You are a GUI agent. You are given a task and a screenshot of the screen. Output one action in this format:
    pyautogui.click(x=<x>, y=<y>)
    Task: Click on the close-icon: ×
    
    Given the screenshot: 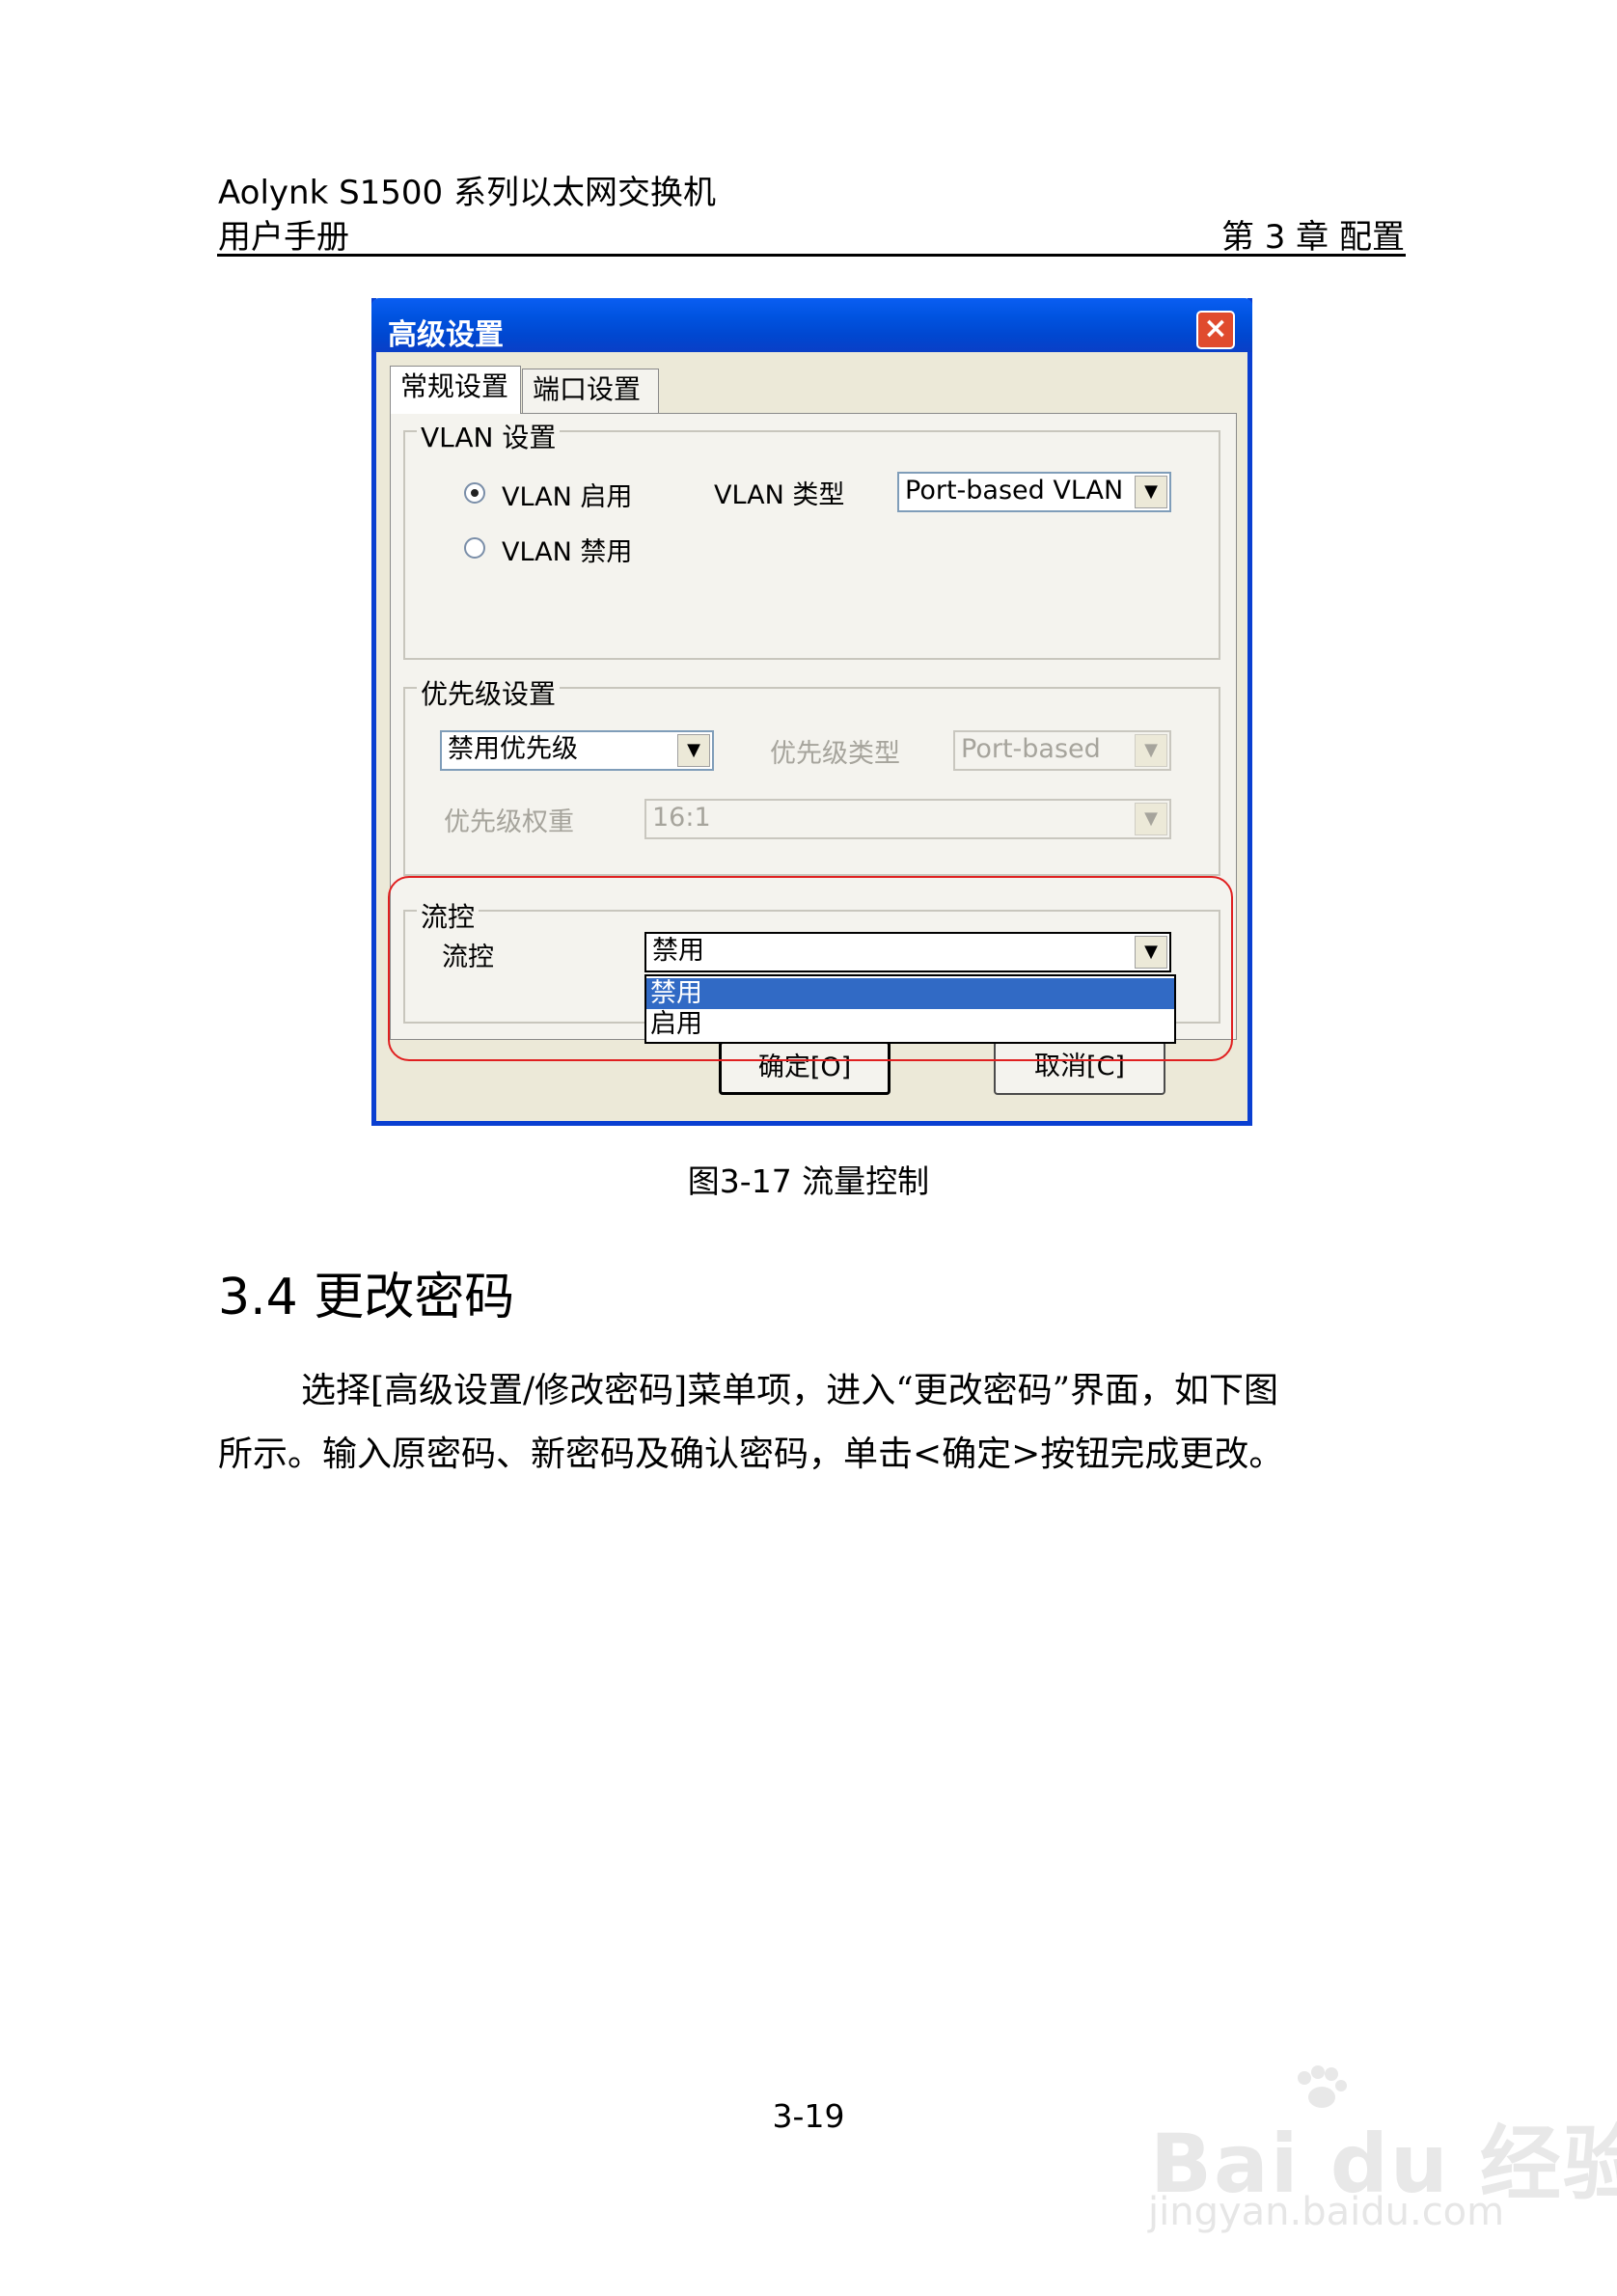 What is the action you would take?
    pyautogui.click(x=1215, y=328)
    